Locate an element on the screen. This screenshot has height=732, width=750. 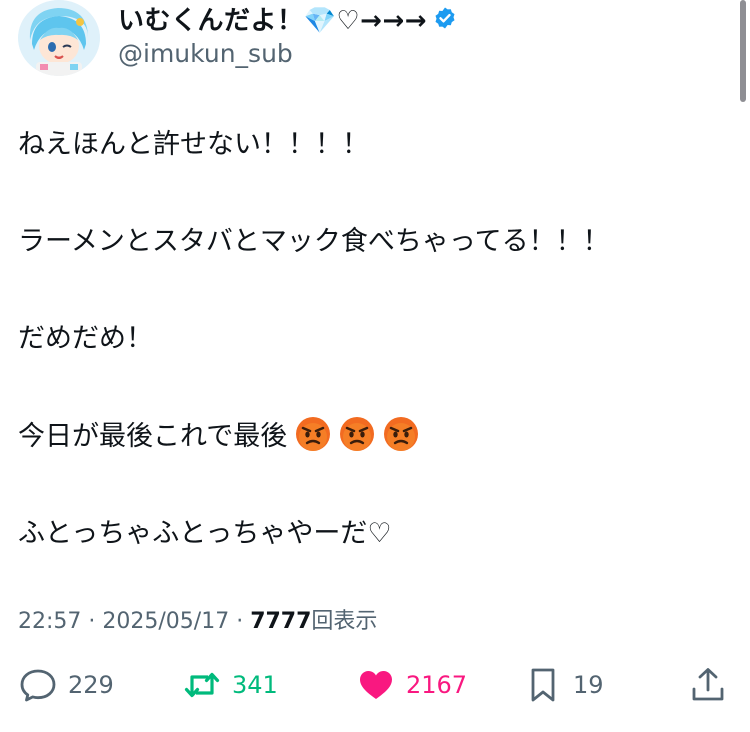
bookmark-button: 19 is located at coordinates (563, 685).